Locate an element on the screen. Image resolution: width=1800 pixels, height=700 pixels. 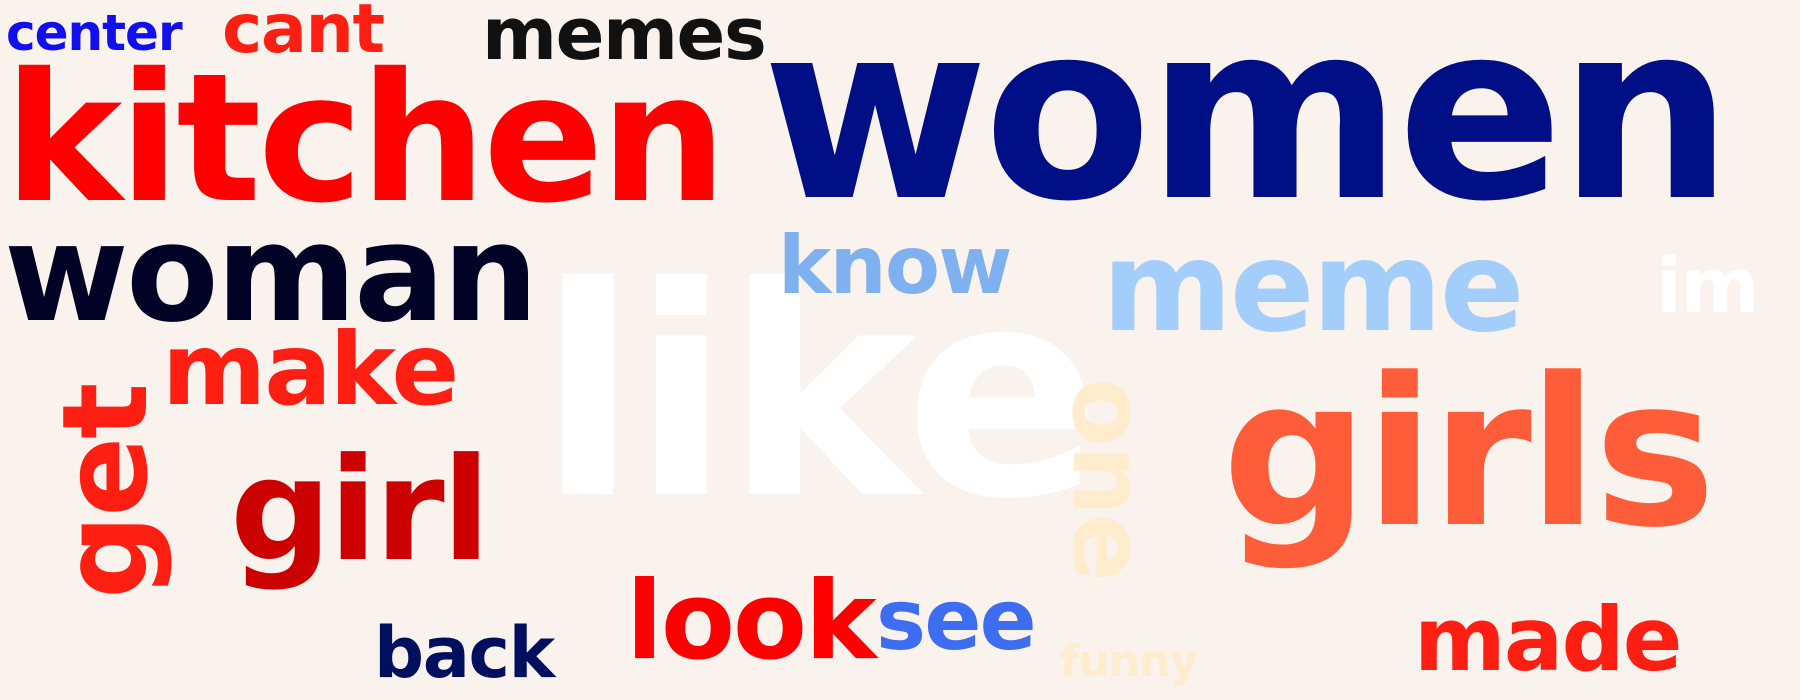
word-cant: cant is located at coordinates (303, 34).